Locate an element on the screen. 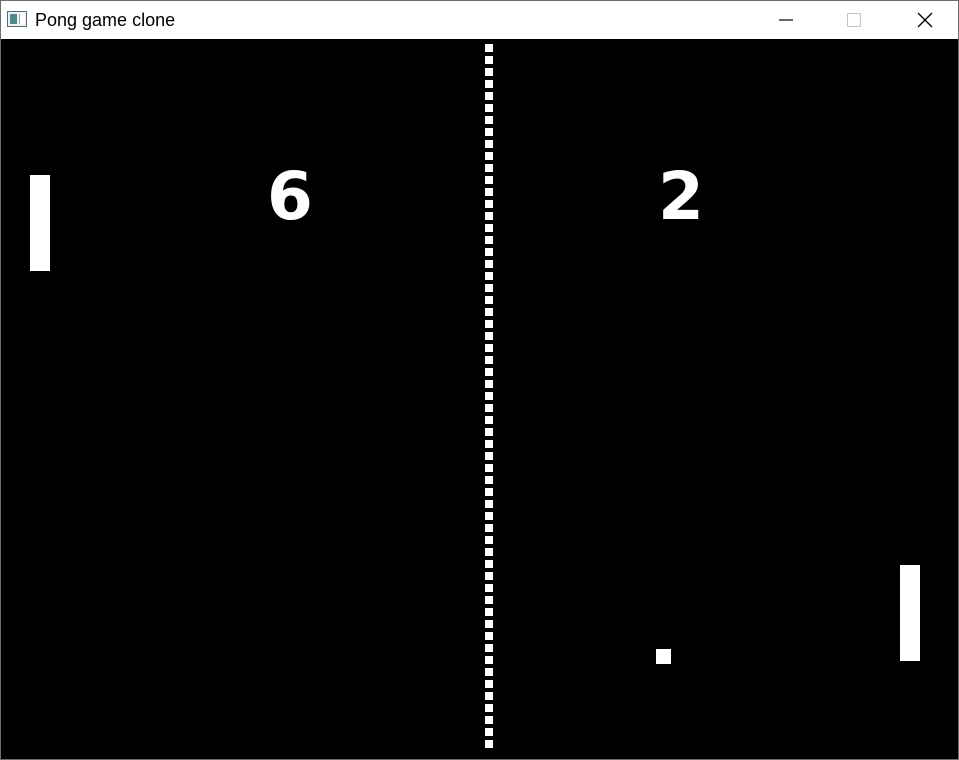  title-bar: Pong game clone is located at coordinates (479, 20).